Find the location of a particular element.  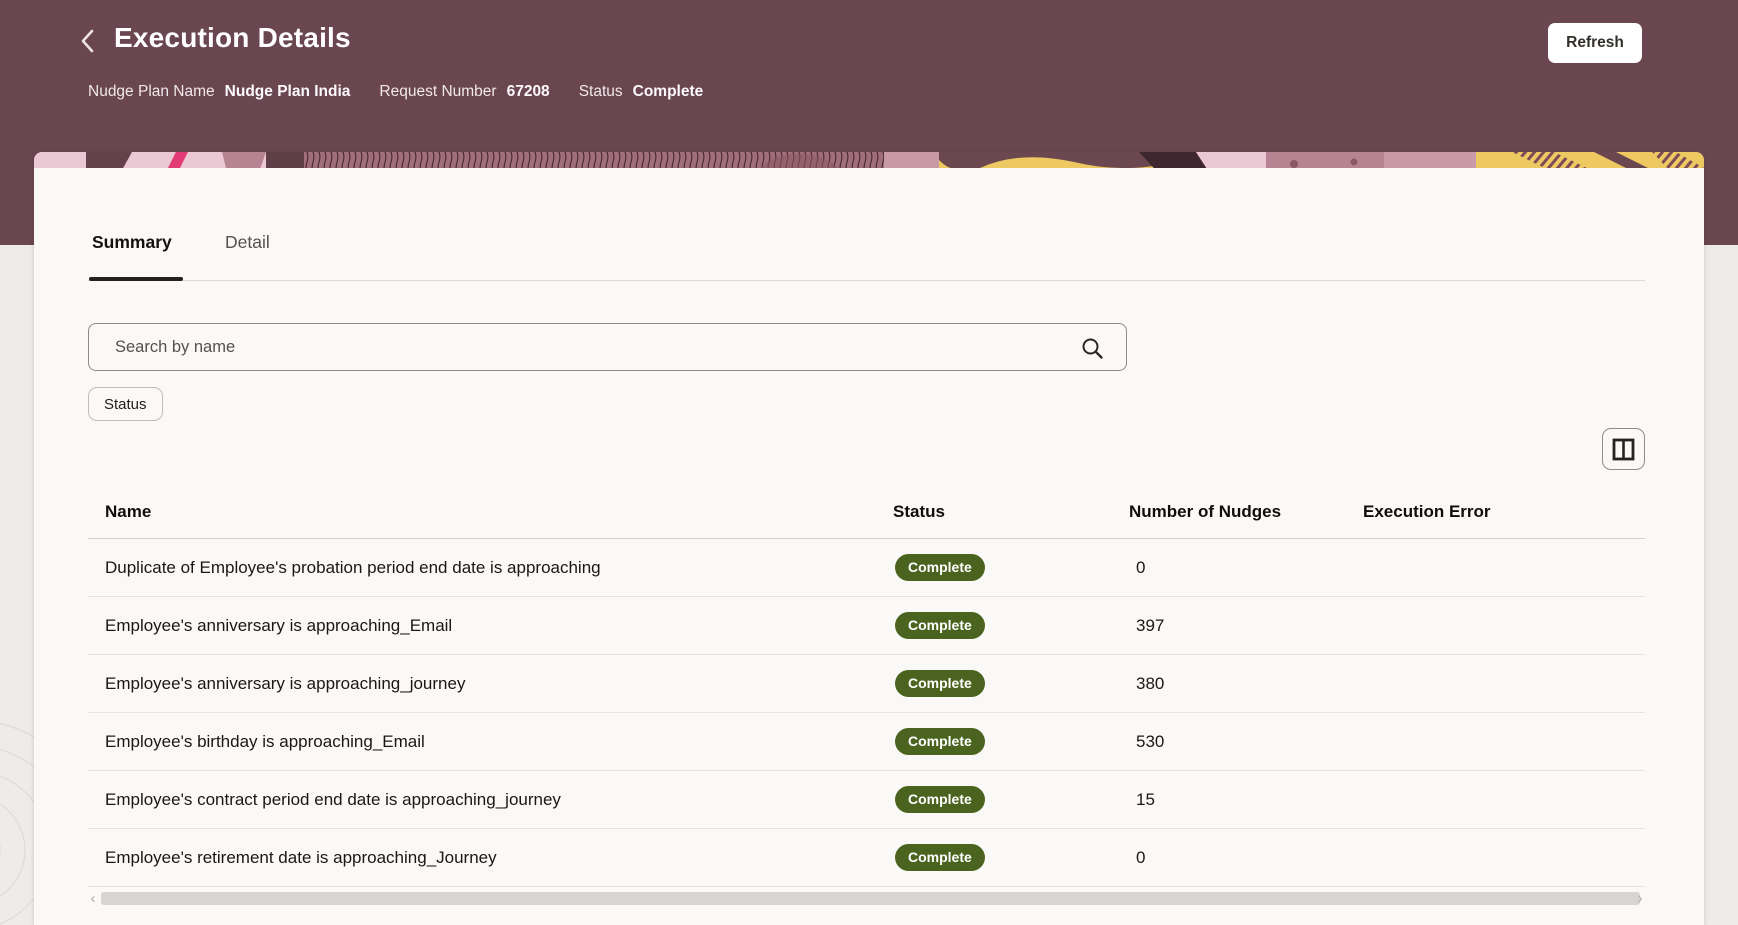

search-box is located at coordinates (607, 347).